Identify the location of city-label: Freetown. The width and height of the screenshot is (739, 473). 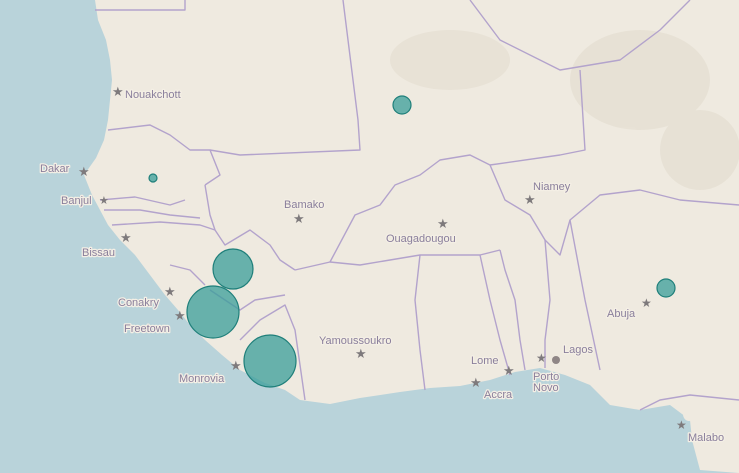
(147, 329).